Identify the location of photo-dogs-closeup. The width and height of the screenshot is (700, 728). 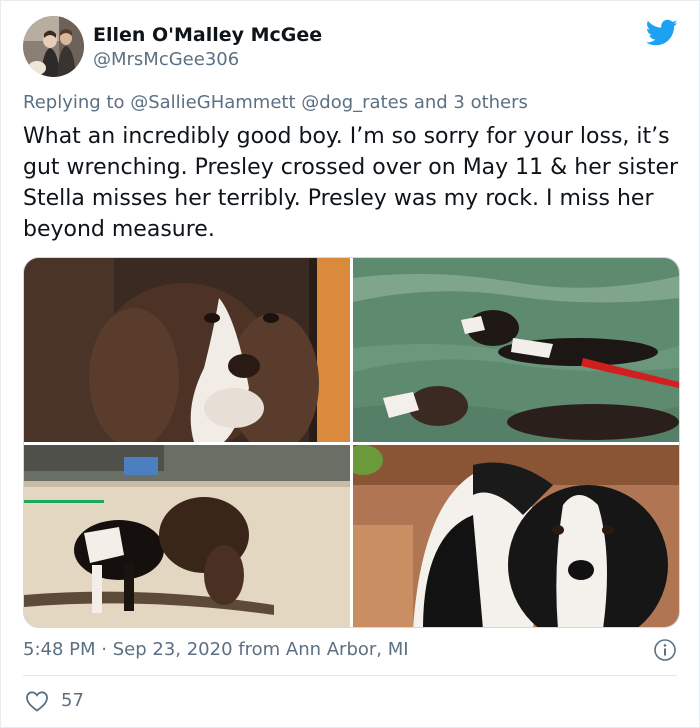
(516, 536).